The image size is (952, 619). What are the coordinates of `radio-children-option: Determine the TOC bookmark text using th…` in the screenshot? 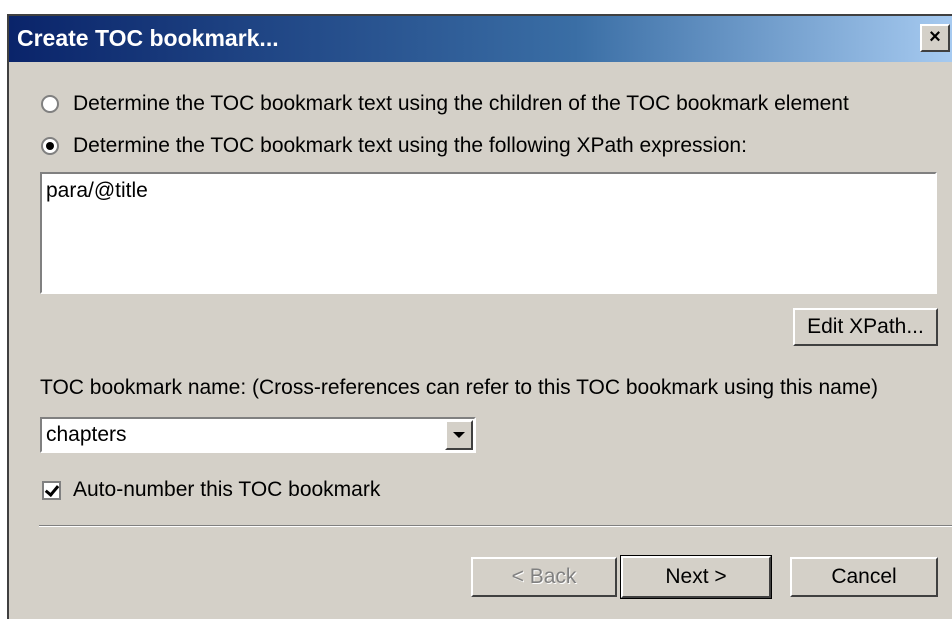 It's located at (445, 104).